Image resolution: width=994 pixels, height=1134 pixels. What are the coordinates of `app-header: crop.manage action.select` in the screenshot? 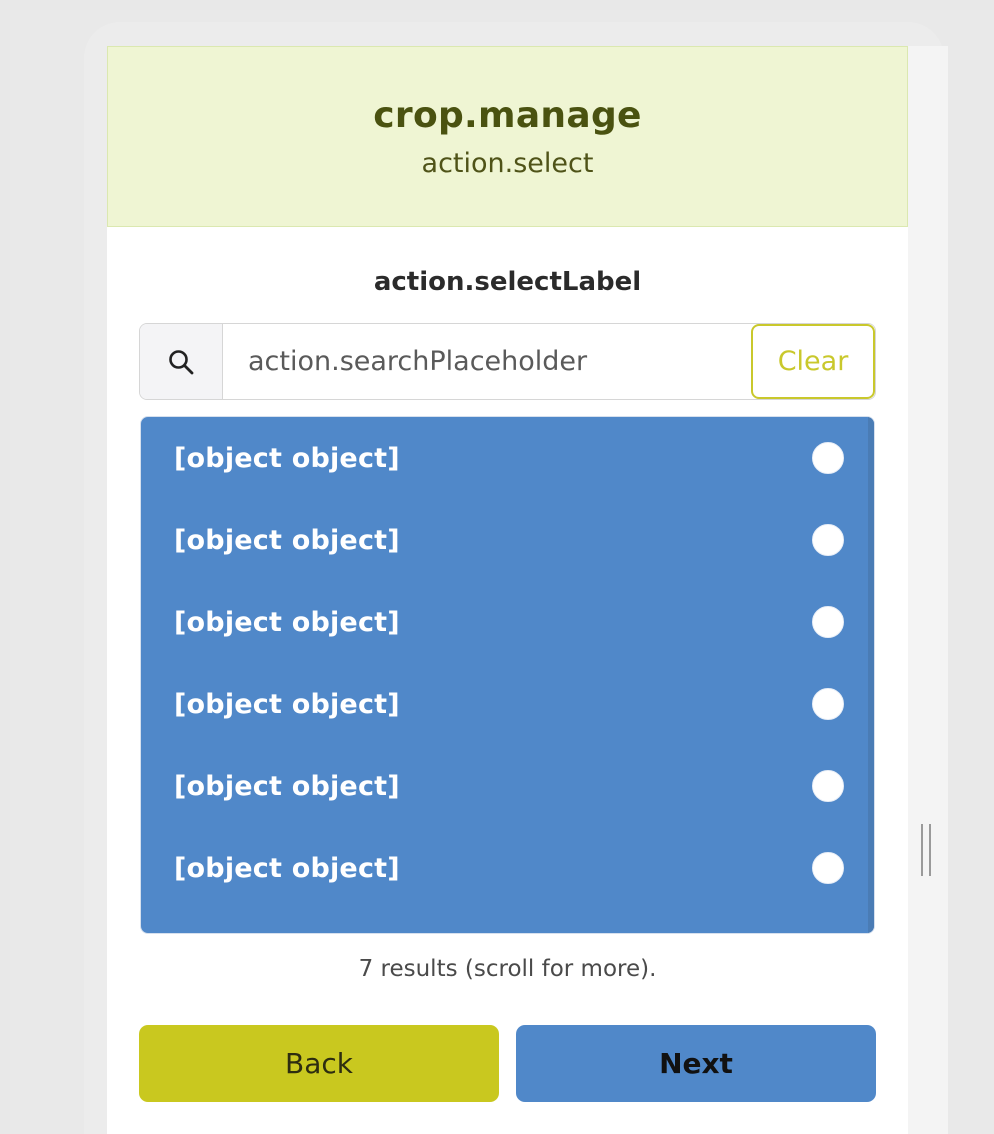 It's located at (507, 136).